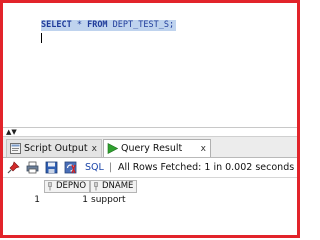 The image size is (320, 240). Describe the element at coordinates (15, 148) in the screenshot. I see `script-output-icon` at that location.